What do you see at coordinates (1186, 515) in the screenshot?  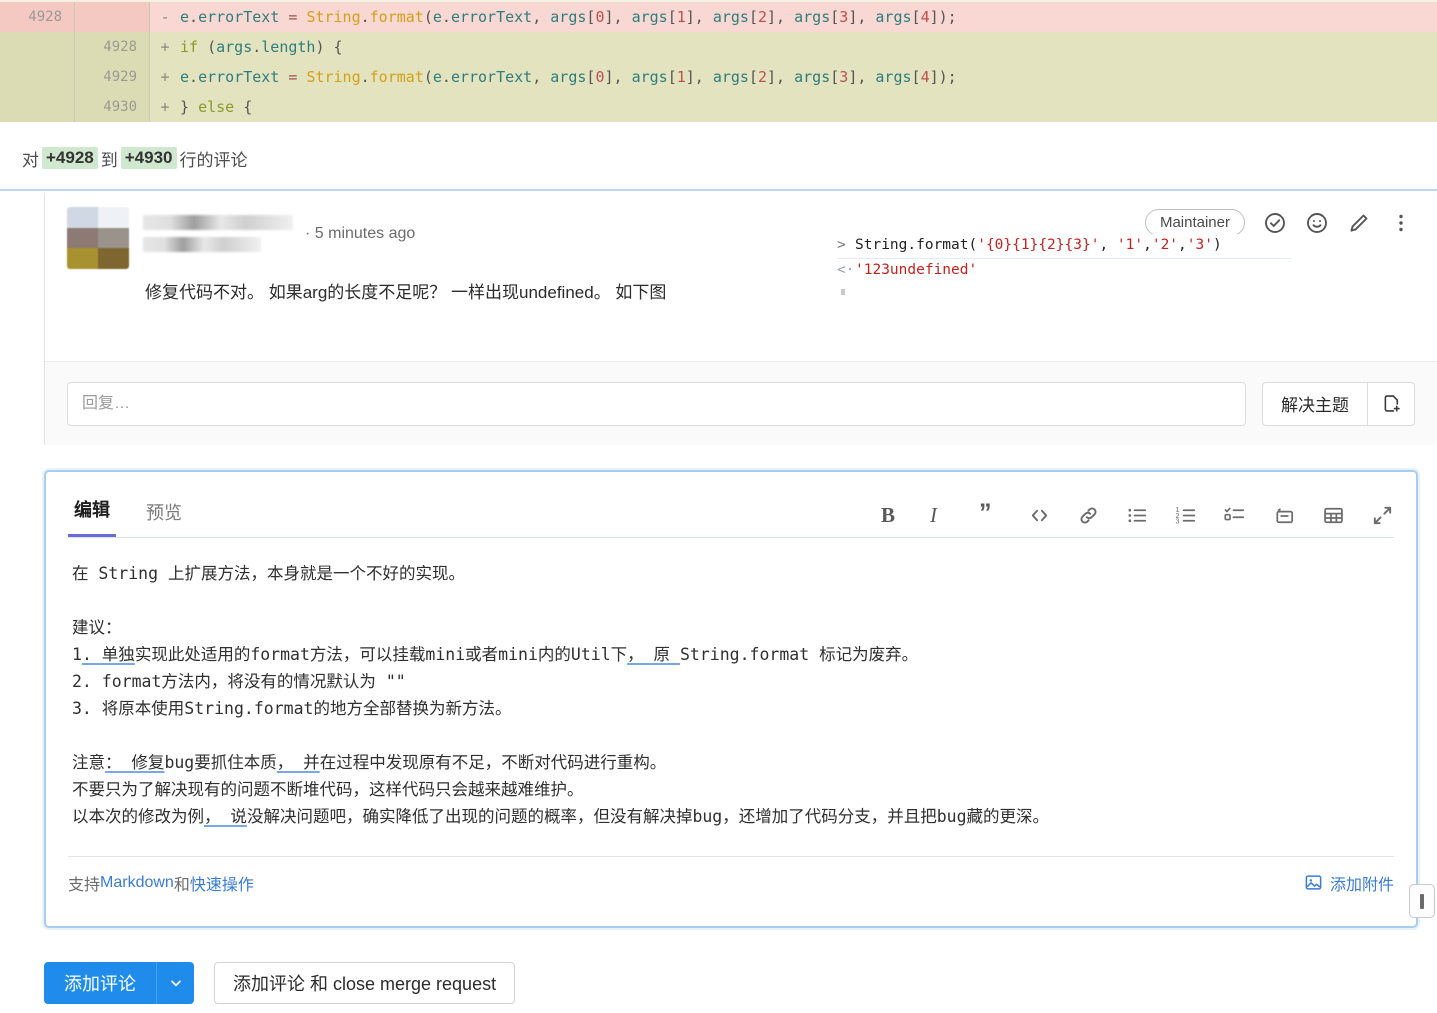 I see `numbered-list-icon: 1 2 3` at bounding box center [1186, 515].